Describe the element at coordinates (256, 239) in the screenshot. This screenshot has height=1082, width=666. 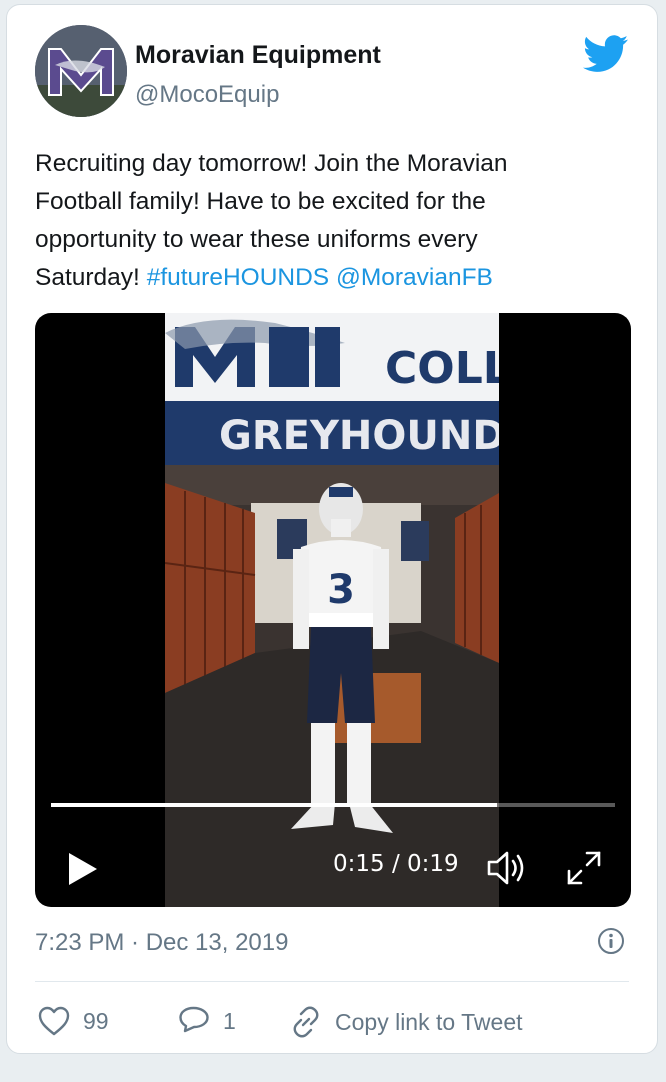
I see `tweet-text-line: opportunity to wear these uniforms every` at that location.